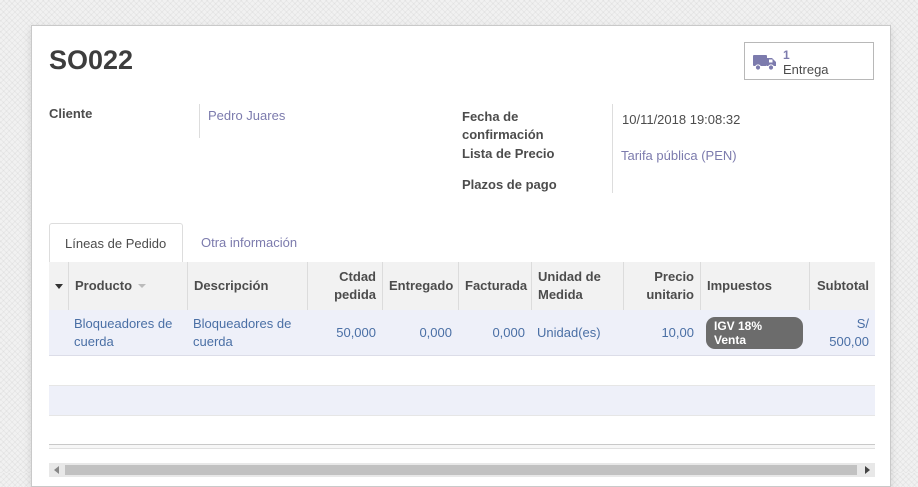 The width and height of the screenshot is (918, 487). Describe the element at coordinates (754, 286) in the screenshot. I see `header-impuestos: Impuestos` at that location.